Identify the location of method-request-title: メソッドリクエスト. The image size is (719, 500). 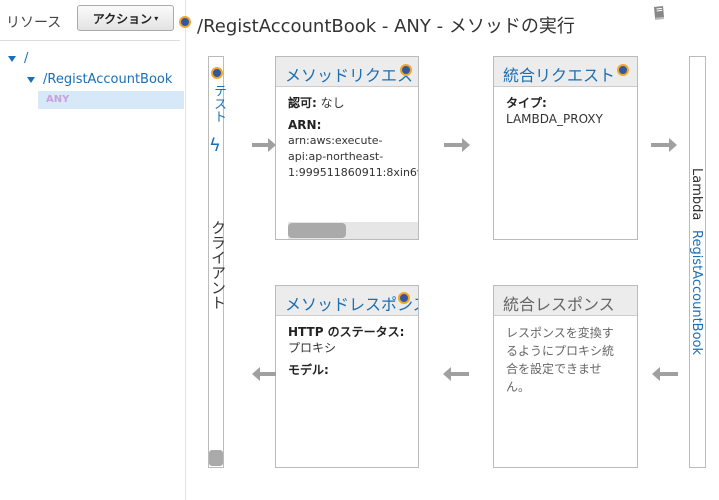
(347, 72).